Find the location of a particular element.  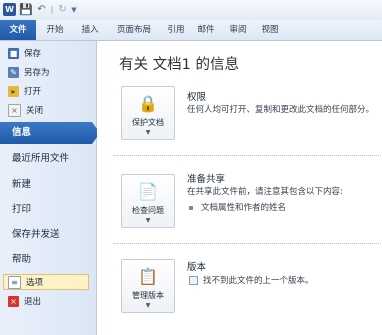

protect-document-button: 🔒 保护文档 ▼ is located at coordinates (148, 113).